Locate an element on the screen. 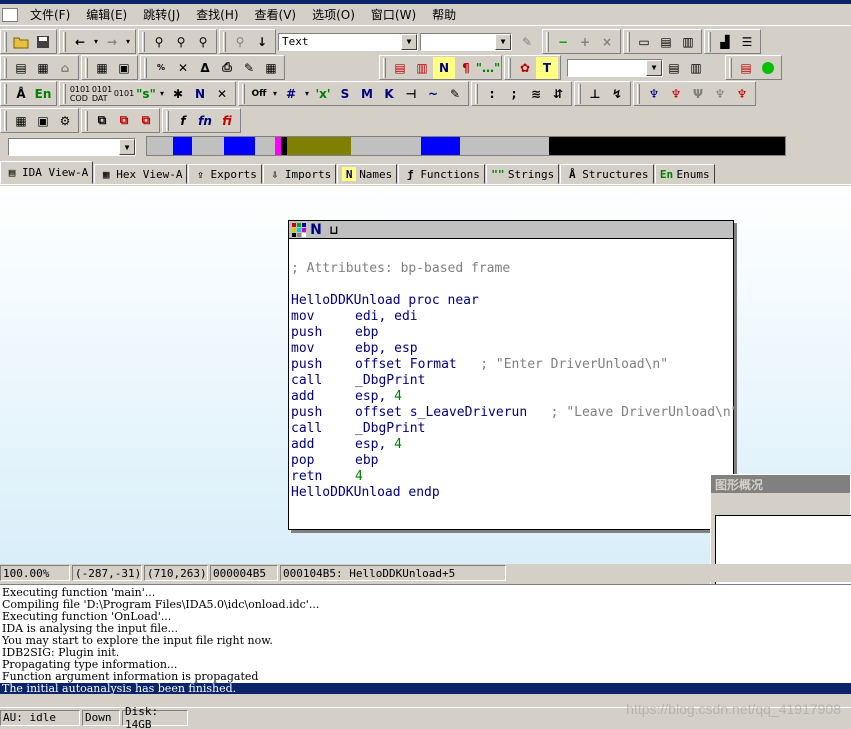 The width and height of the screenshot is (851, 729). menu-file: 文件(F) is located at coordinates (50, 14).